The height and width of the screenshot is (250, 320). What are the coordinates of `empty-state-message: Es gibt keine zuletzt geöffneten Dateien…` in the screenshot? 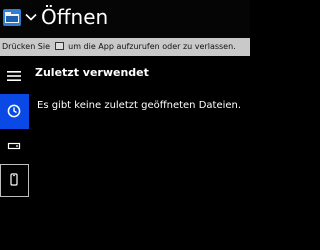 It's located at (139, 105).